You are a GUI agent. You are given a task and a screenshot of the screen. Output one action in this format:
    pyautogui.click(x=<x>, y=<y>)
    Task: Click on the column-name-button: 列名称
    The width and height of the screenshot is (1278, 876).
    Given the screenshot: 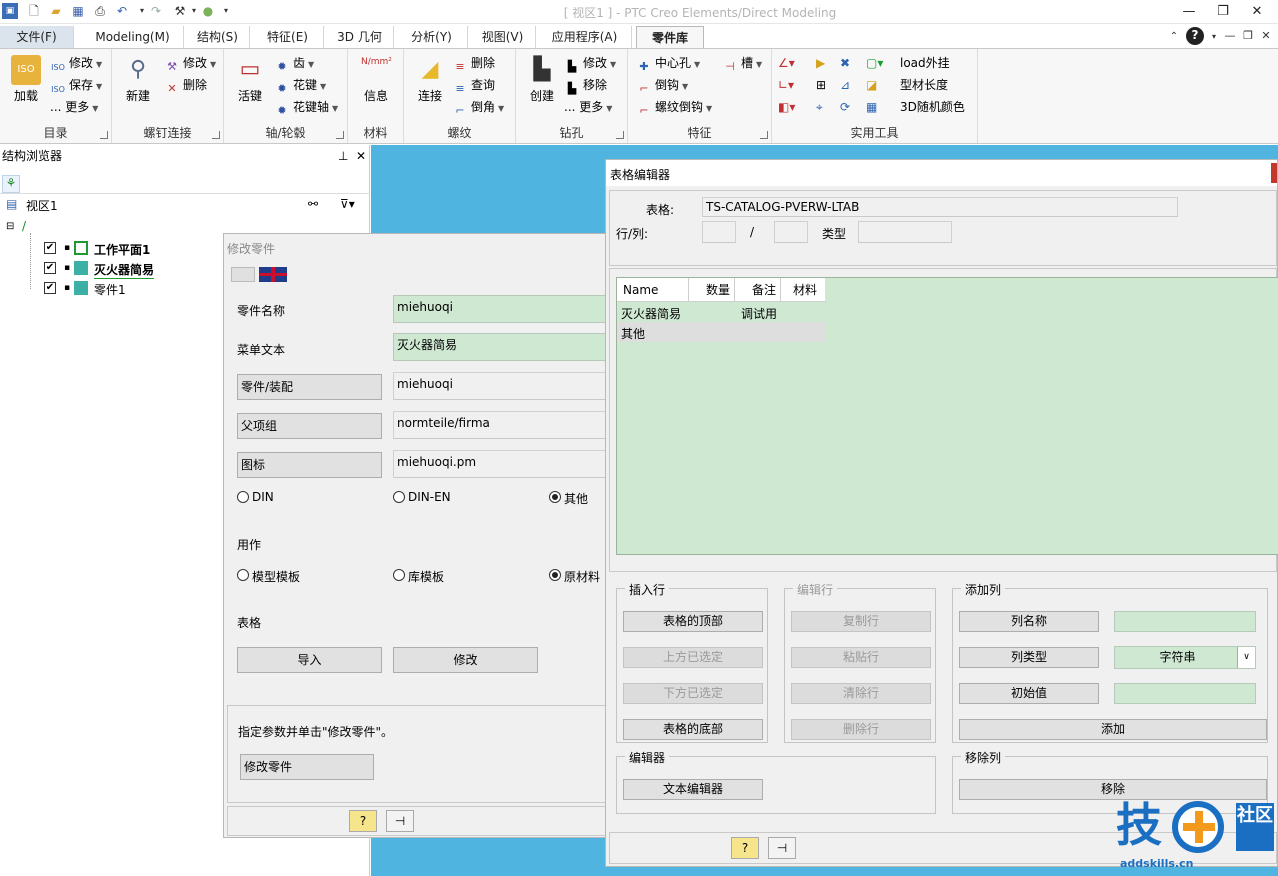 What is the action you would take?
    pyautogui.click(x=1029, y=621)
    